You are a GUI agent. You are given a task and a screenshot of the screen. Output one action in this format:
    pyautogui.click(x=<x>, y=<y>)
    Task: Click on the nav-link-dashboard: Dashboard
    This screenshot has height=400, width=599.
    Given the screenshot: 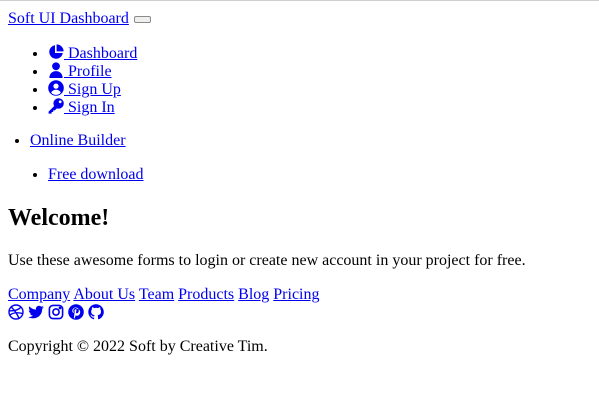 What is the action you would take?
    pyautogui.click(x=93, y=53)
    